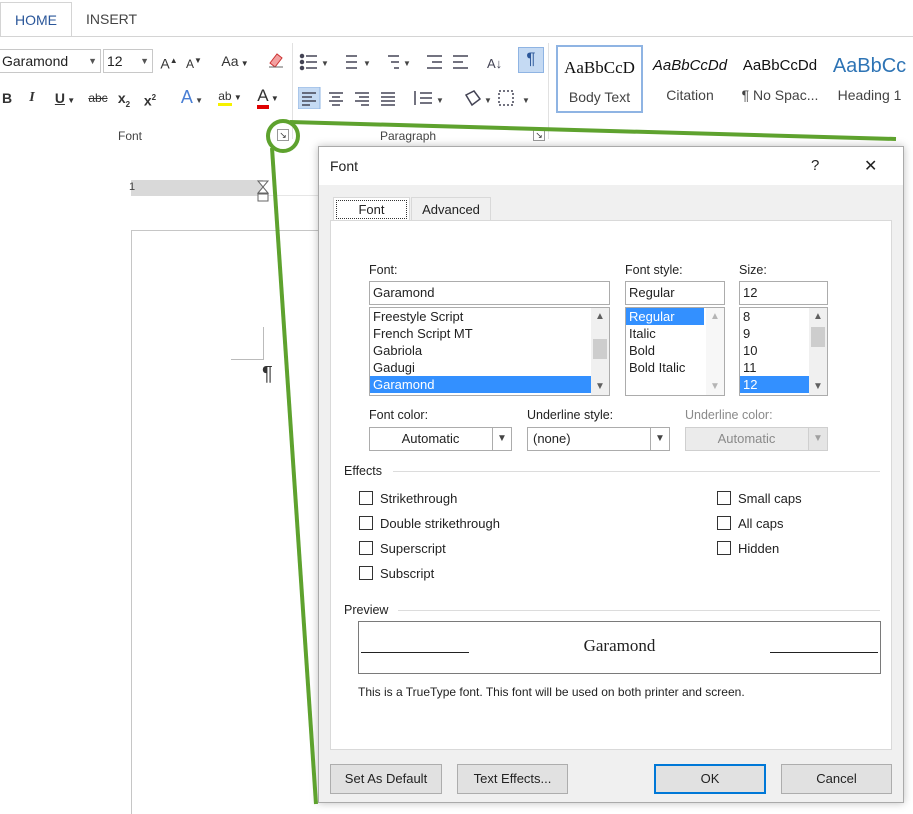 Image resolution: width=913 pixels, height=814 pixels. What do you see at coordinates (598, 439) in the screenshot?
I see `underline-style-dropdown: (none) ▼` at bounding box center [598, 439].